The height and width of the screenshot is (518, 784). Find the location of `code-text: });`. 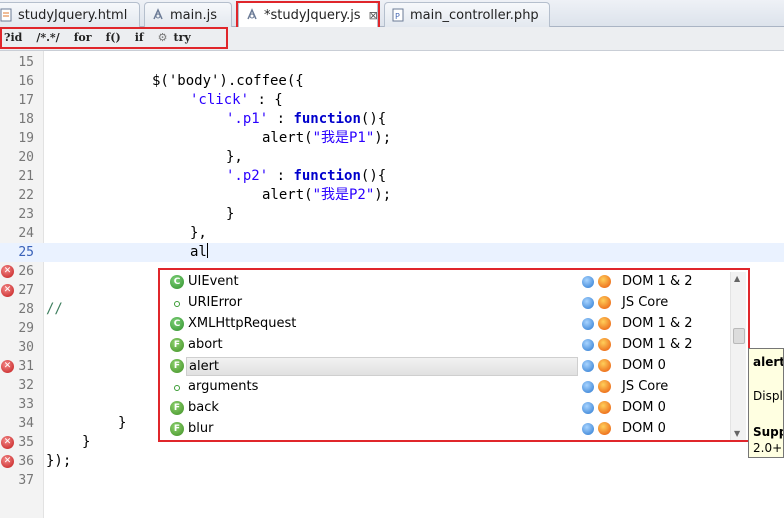

code-text: }); is located at coordinates (59, 461).